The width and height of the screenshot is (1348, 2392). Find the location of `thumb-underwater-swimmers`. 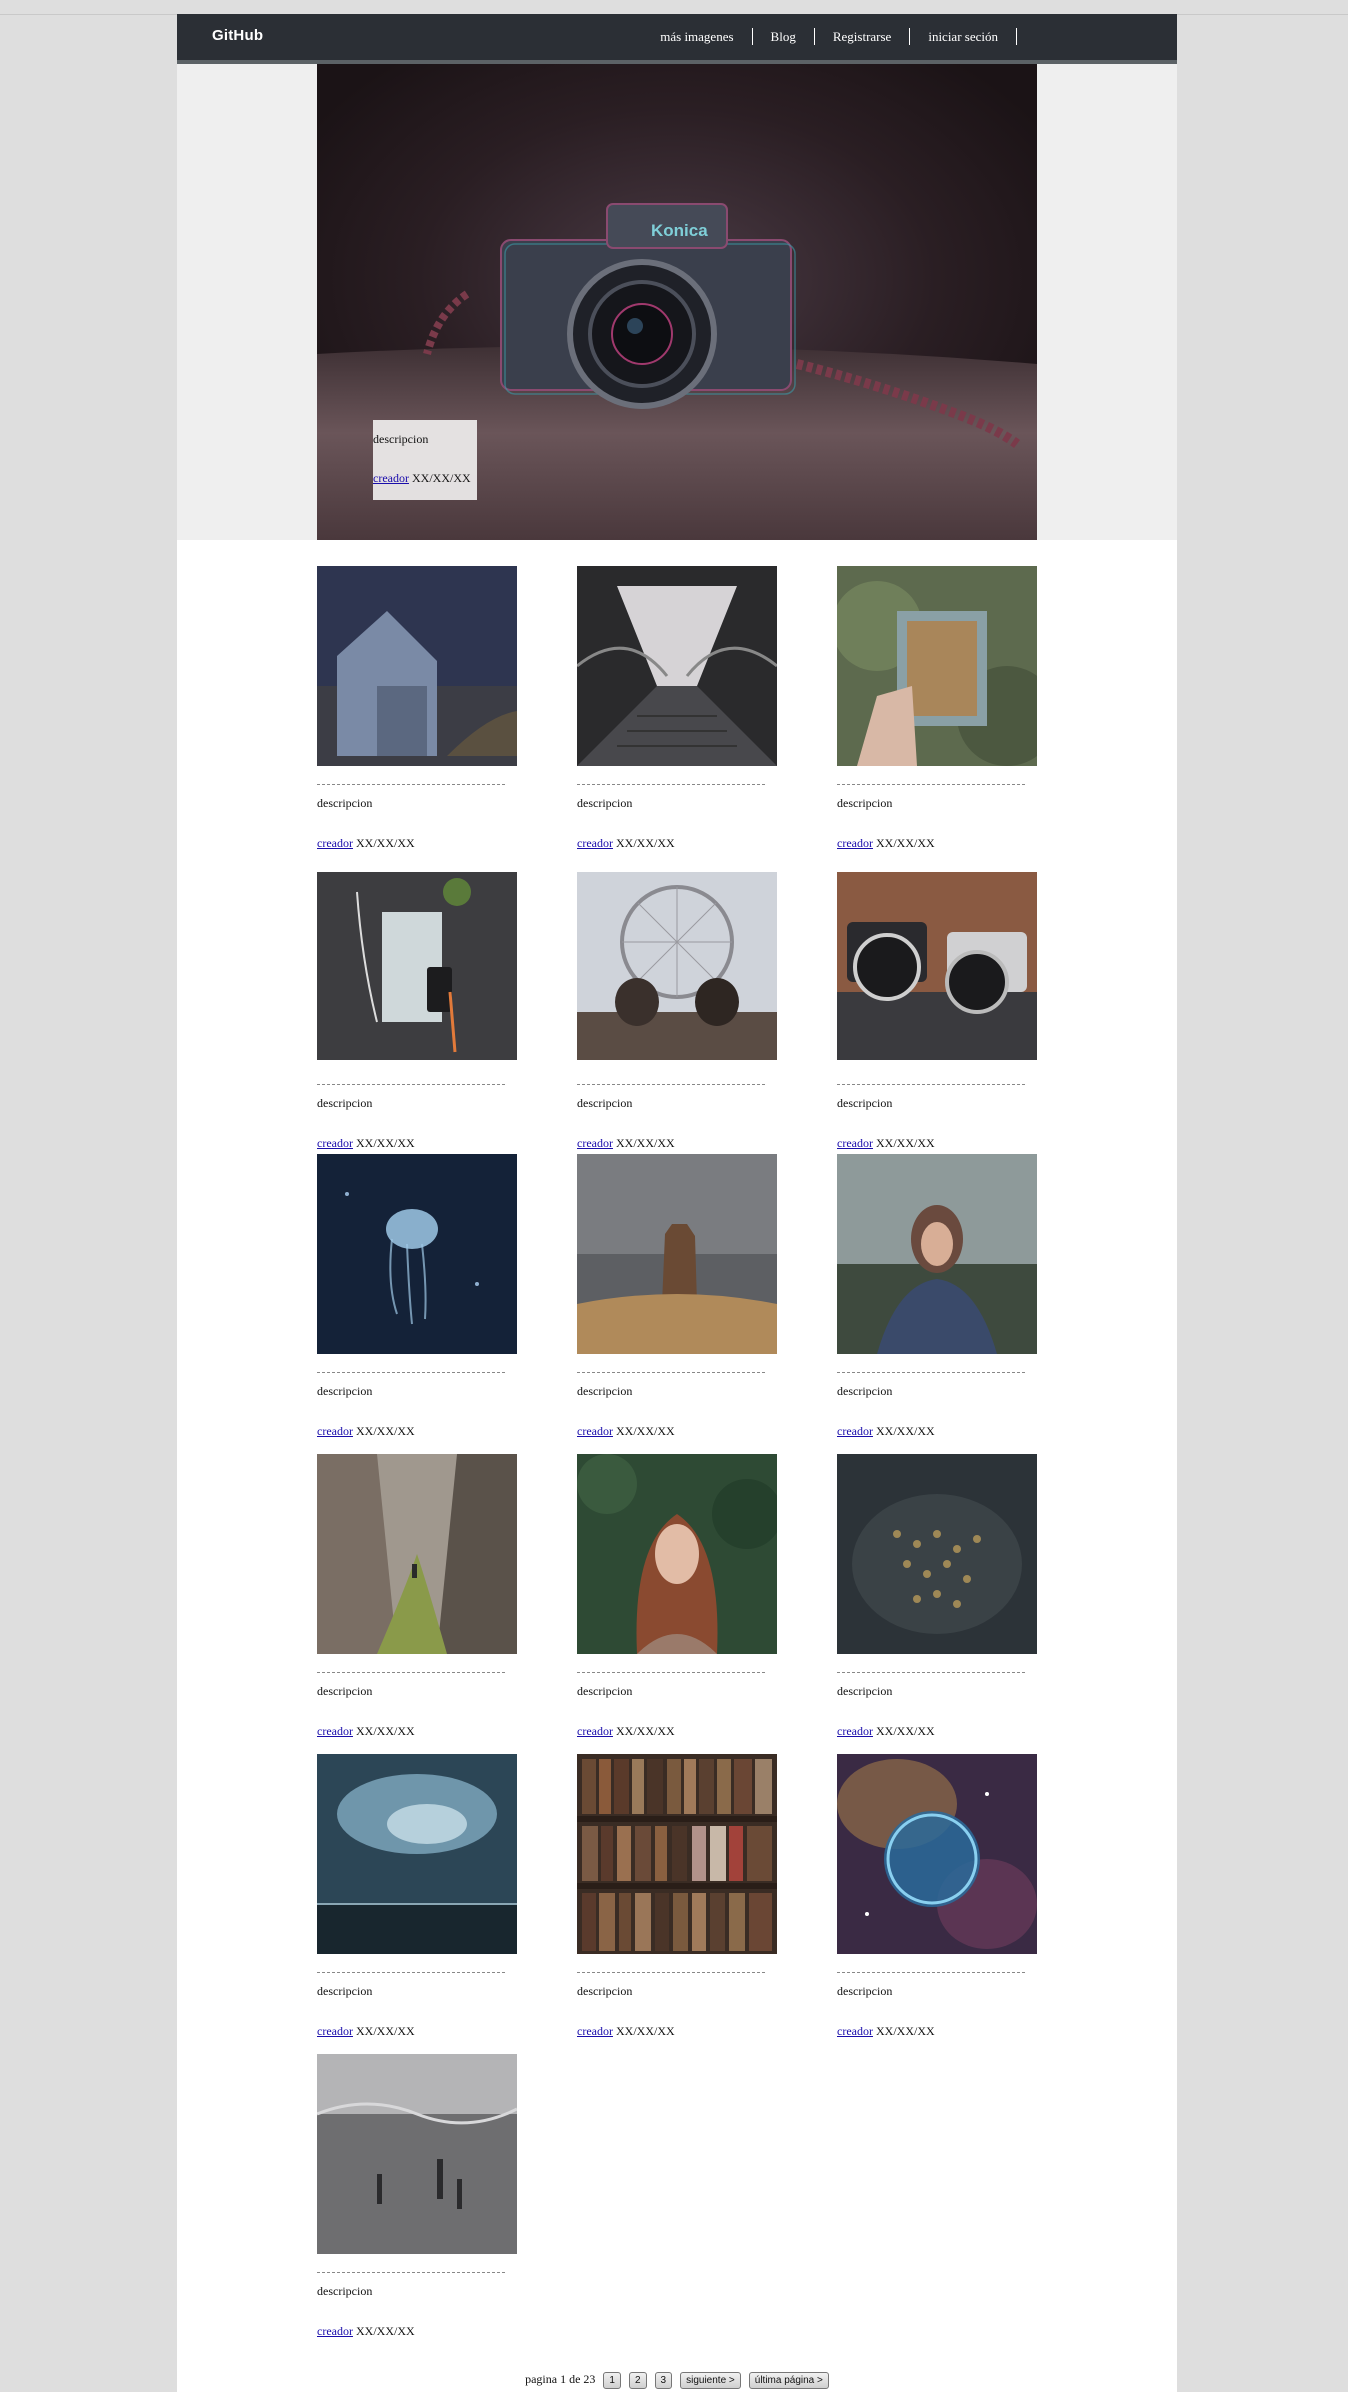

thumb-underwater-swimmers is located at coordinates (417, 2154).